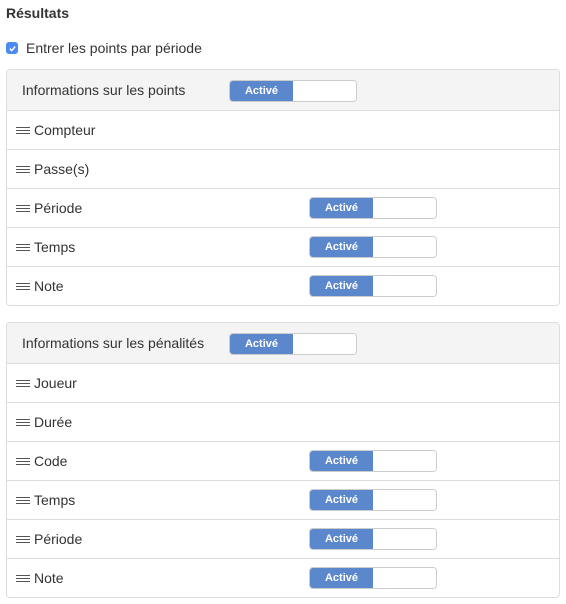 This screenshot has width=566, height=604. I want to click on period-checkbox, so click(12, 48).